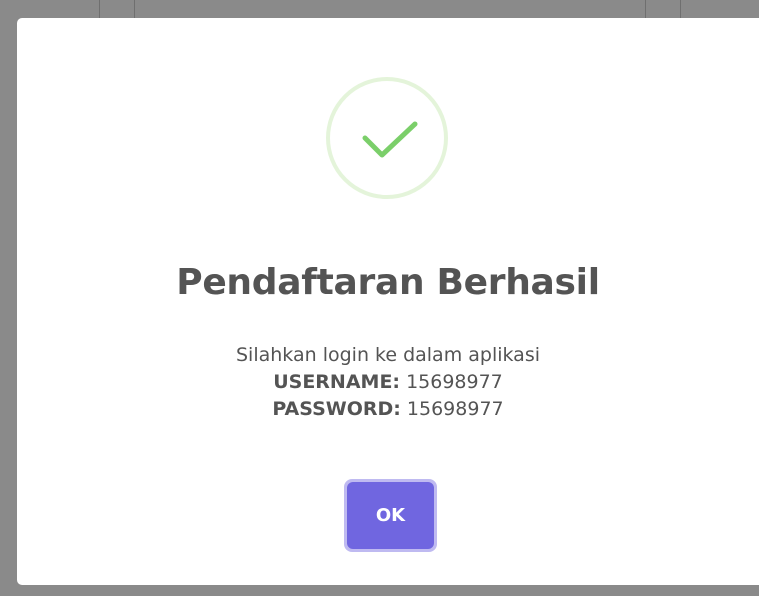 This screenshot has height=596, width=759. Describe the element at coordinates (337, 382) in the screenshot. I see `username-label: USERNAME:` at that location.